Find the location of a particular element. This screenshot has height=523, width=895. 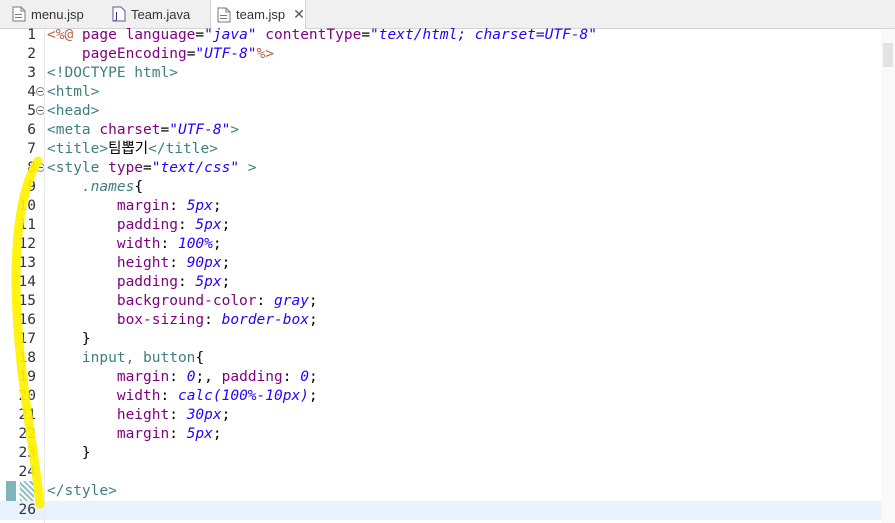

code-token: language is located at coordinates (160, 35).